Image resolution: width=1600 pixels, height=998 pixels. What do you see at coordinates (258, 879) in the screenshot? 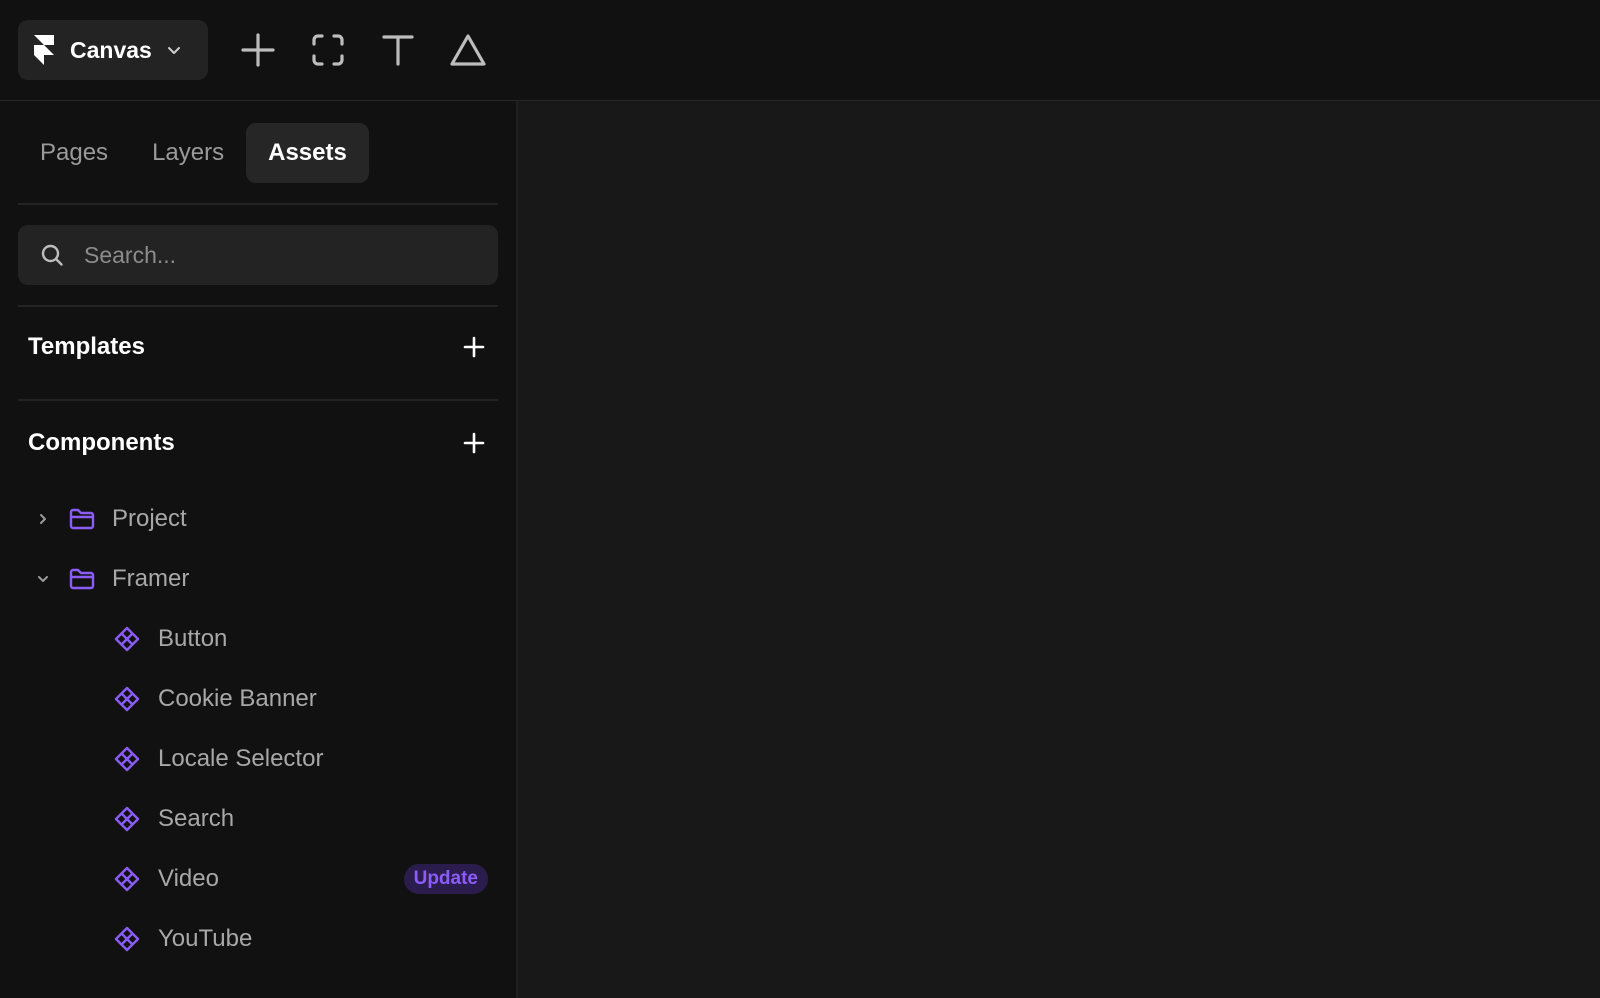
I see `component-item-video: Video Update` at bounding box center [258, 879].